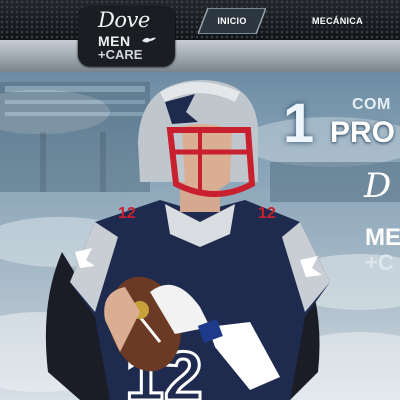  What do you see at coordinates (379, 262) in the screenshot?
I see `promo-care-text: +C` at bounding box center [379, 262].